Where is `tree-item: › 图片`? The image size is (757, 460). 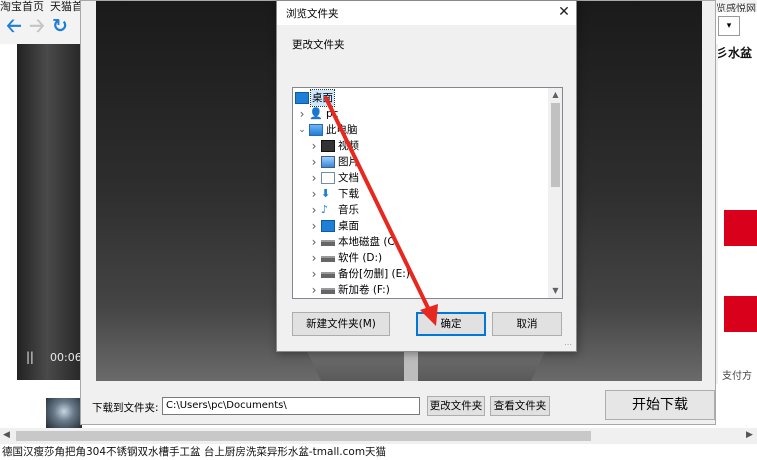 tree-item: › 图片 is located at coordinates (421, 162).